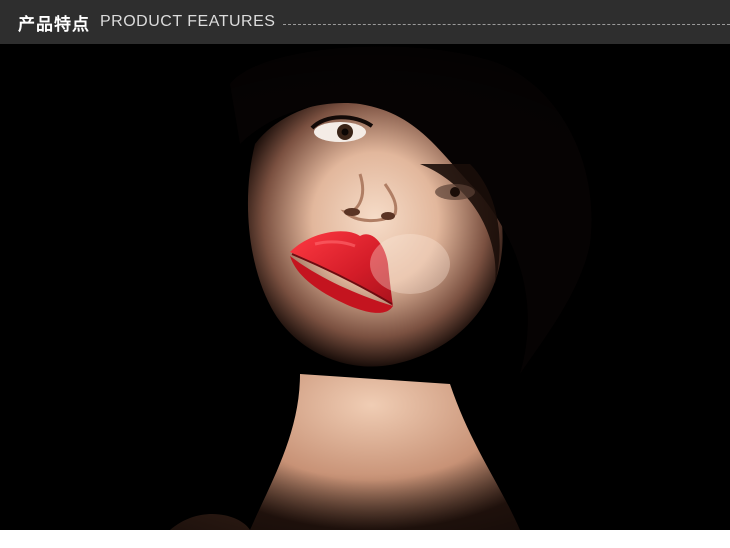 This screenshot has width=730, height=548. Describe the element at coordinates (365, 539) in the screenshot. I see `bottom-white-strip` at that location.